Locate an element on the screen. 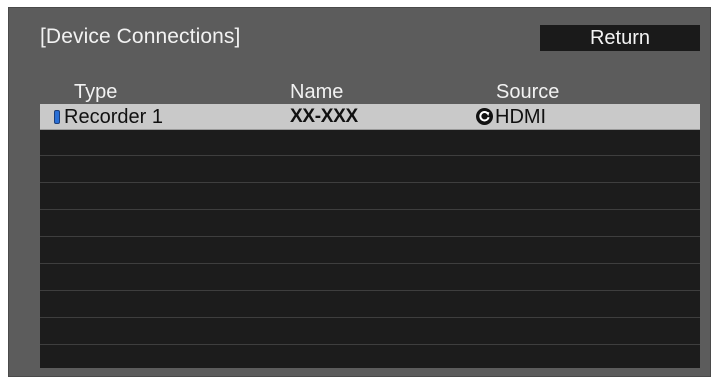  column-header-name: Name is located at coordinates (317, 92).